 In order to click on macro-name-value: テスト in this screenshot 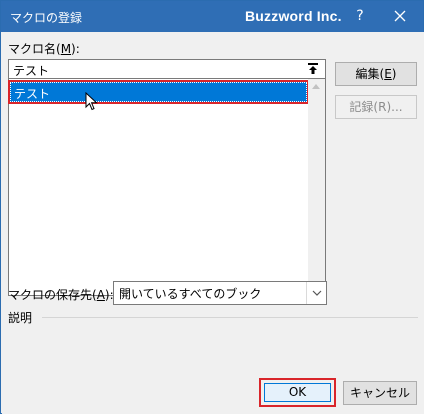, I will do `click(31, 71)`.